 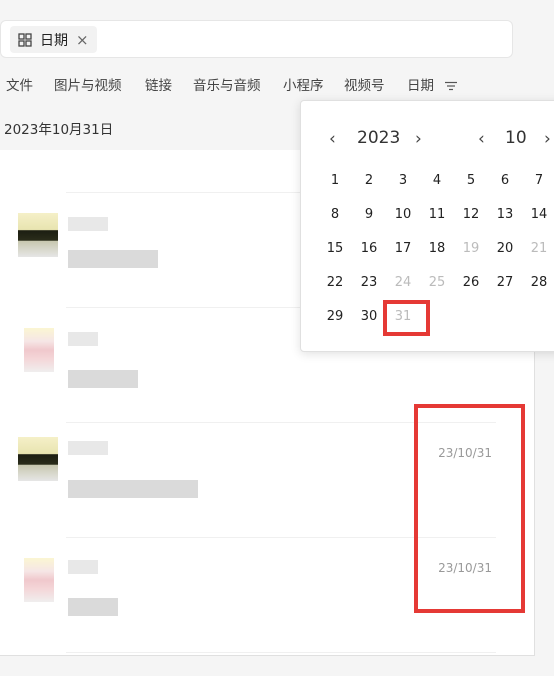 What do you see at coordinates (451, 86) in the screenshot?
I see `filter-icon` at bounding box center [451, 86].